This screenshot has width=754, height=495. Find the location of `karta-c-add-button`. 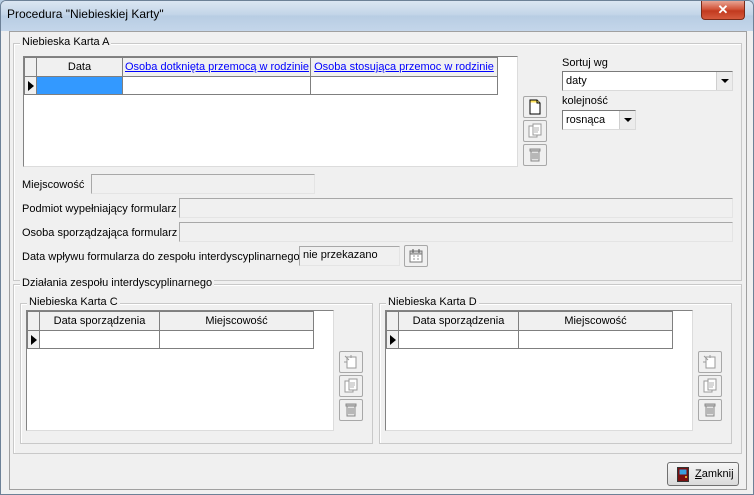

karta-c-add-button is located at coordinates (351, 362).